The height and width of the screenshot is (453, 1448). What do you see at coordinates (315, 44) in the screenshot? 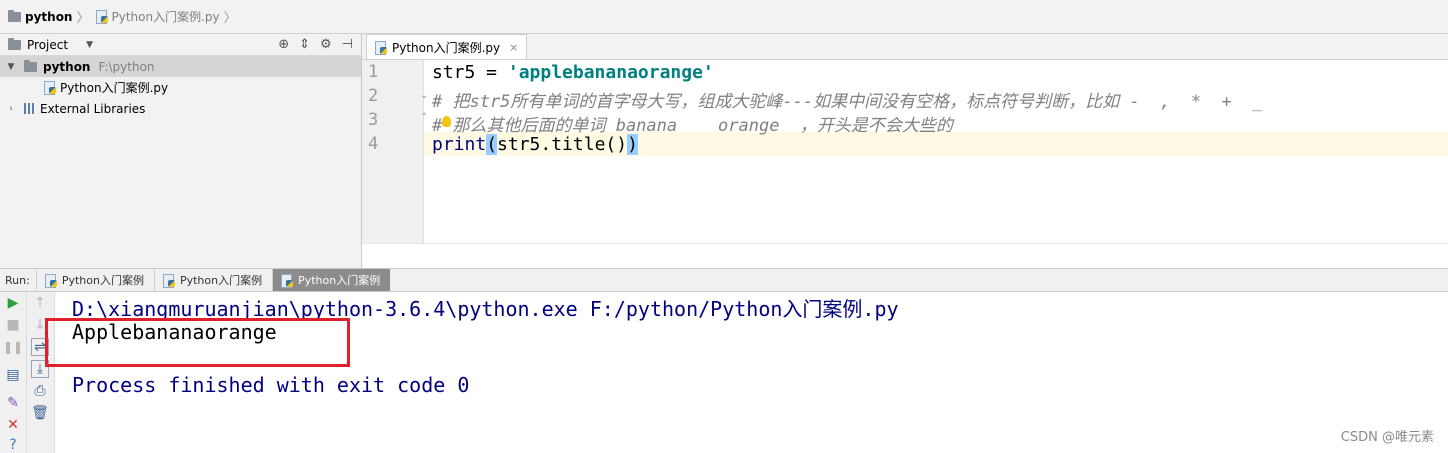
I see `project-toolbar: ⊕ ⇕ ⚙ ⊣` at bounding box center [315, 44].